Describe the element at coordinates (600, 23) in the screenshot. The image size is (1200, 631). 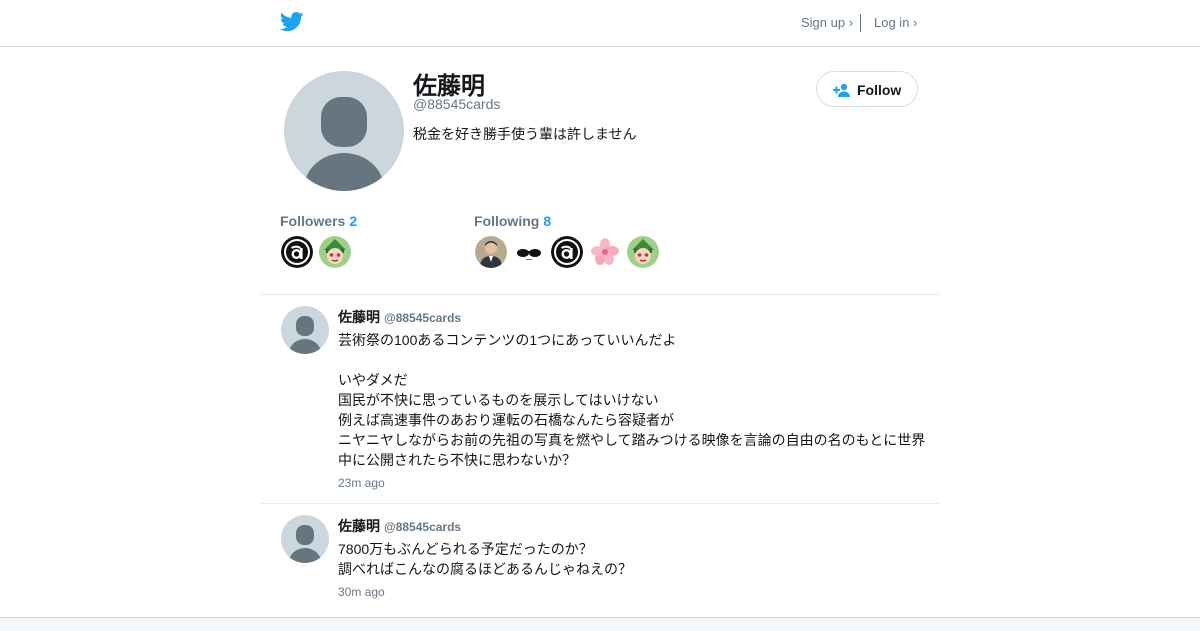
I see `top-bar: Sign up › Log in ›` at that location.